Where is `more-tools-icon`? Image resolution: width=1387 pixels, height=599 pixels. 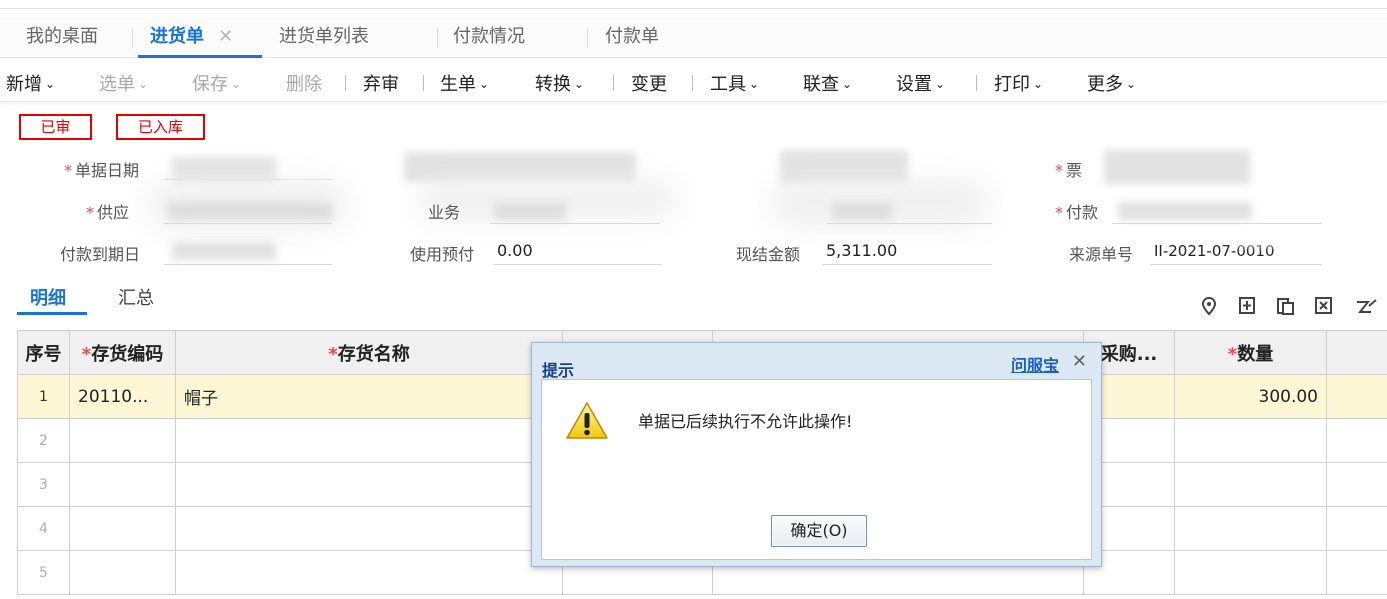
more-tools-icon is located at coordinates (1366, 306).